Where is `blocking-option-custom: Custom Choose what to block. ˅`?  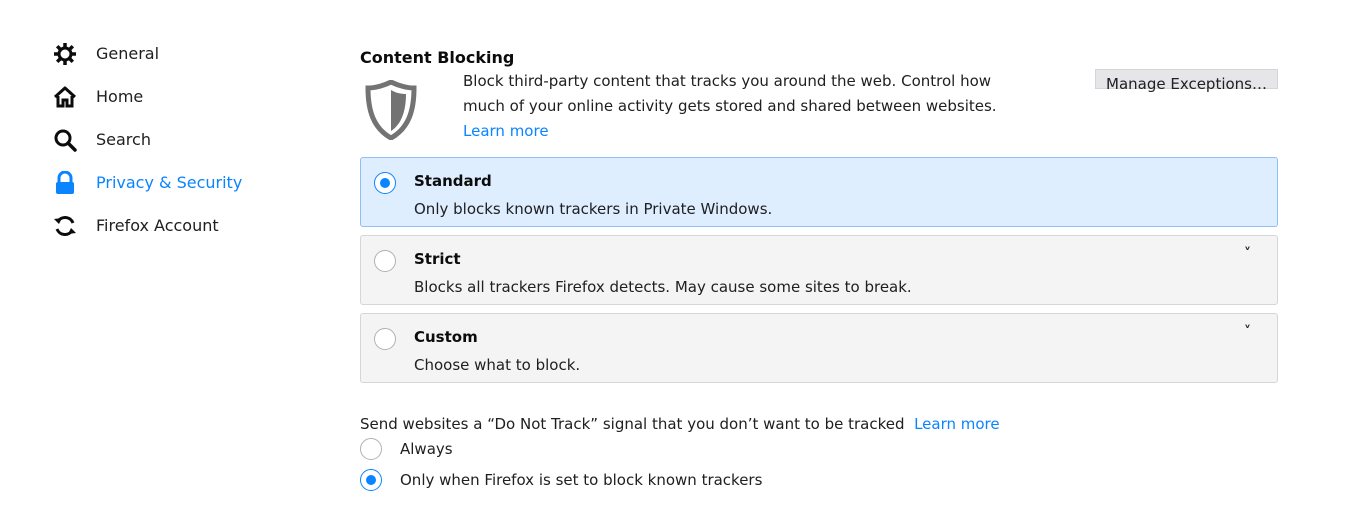 blocking-option-custom: Custom Choose what to block. ˅ is located at coordinates (819, 348).